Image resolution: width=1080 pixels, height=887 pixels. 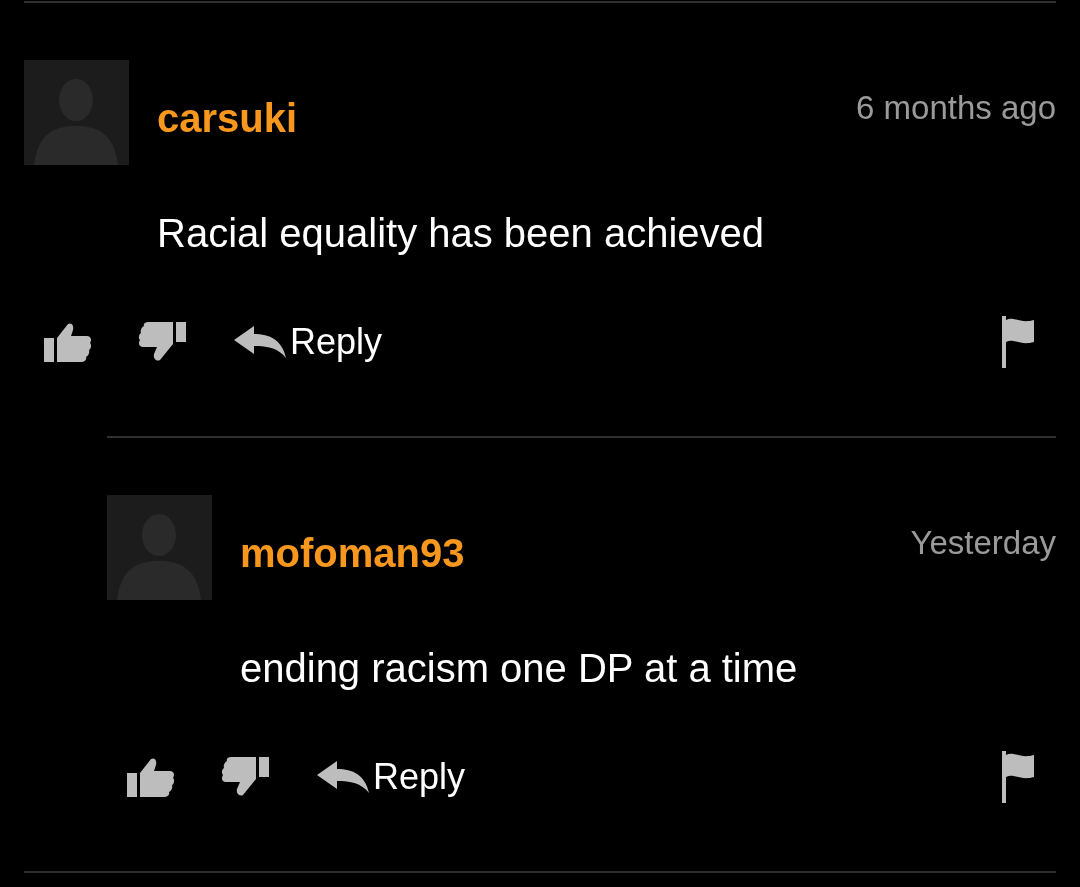 I want to click on timestamp: Yesterday, so click(x=983, y=542).